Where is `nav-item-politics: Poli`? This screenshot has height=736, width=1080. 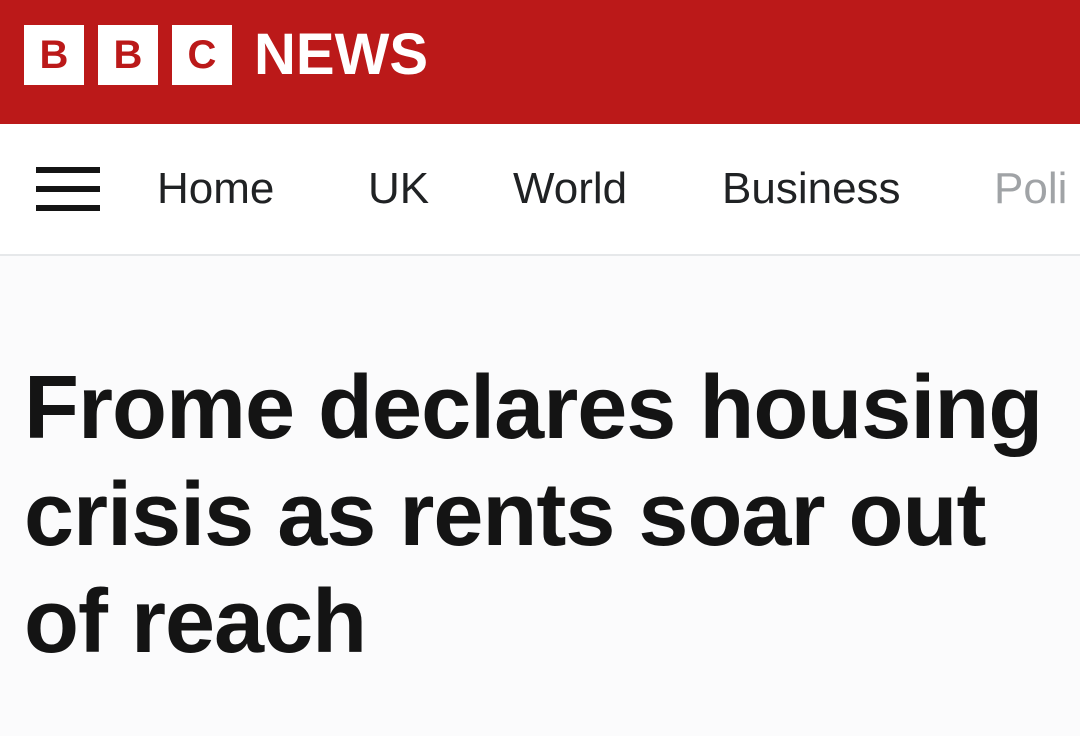 nav-item-politics: Poli is located at coordinates (1030, 189).